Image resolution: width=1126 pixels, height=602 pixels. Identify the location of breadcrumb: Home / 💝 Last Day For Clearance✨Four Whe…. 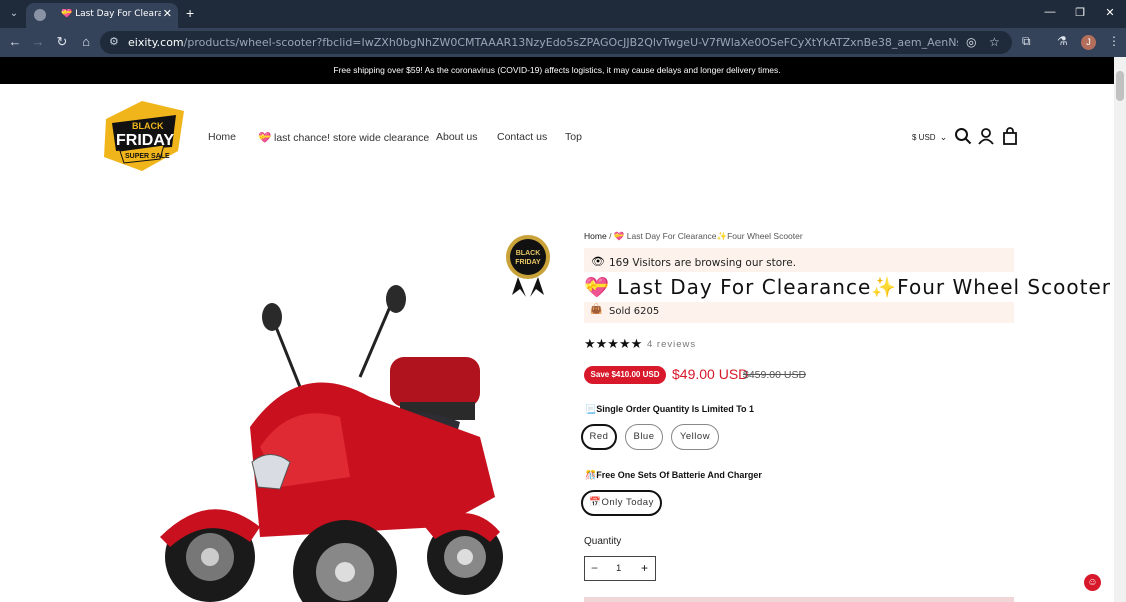
(693, 236).